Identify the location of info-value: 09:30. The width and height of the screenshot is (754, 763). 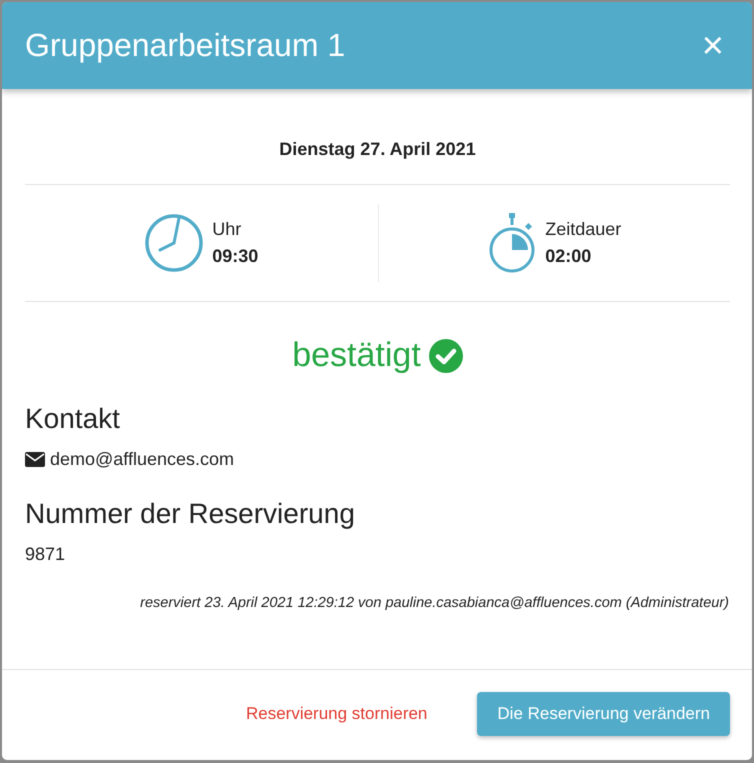
(235, 256).